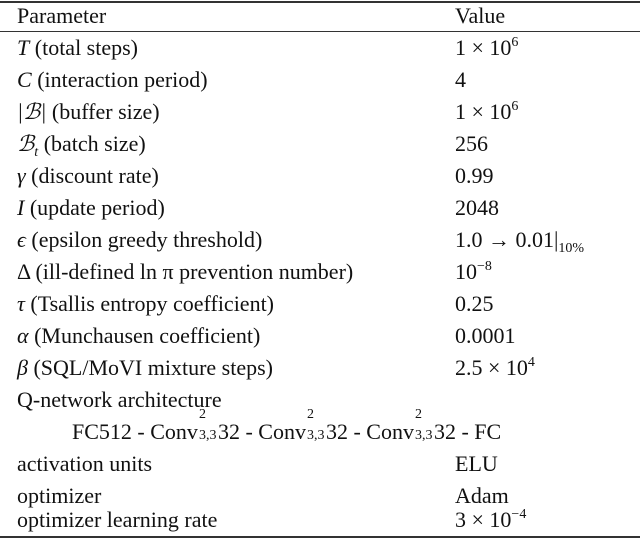  Describe the element at coordinates (460, 79) in the screenshot. I see `value-cell: 4` at that location.